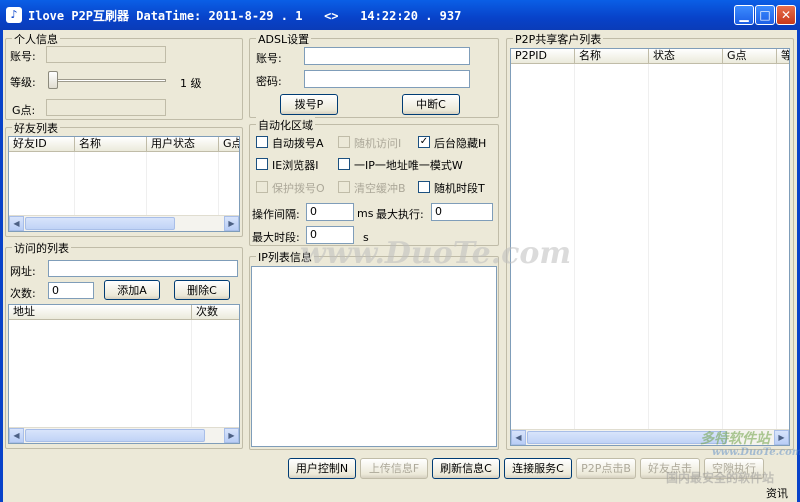 The height and width of the screenshot is (502, 800). I want to click on ie-browser-label: IE浏览器I, so click(295, 165).